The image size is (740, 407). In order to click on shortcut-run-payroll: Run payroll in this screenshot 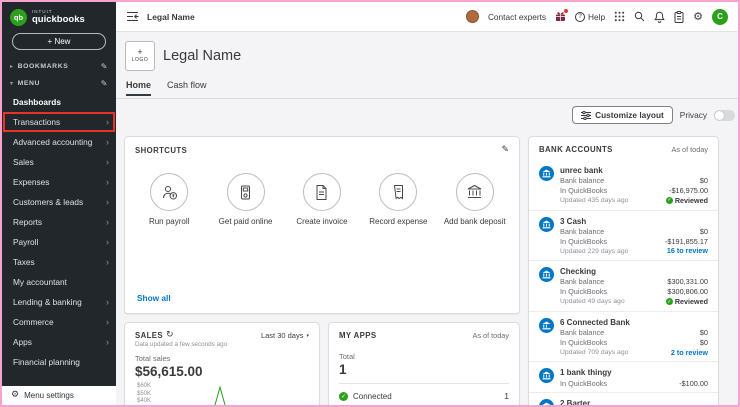, I will do `click(169, 200)`.